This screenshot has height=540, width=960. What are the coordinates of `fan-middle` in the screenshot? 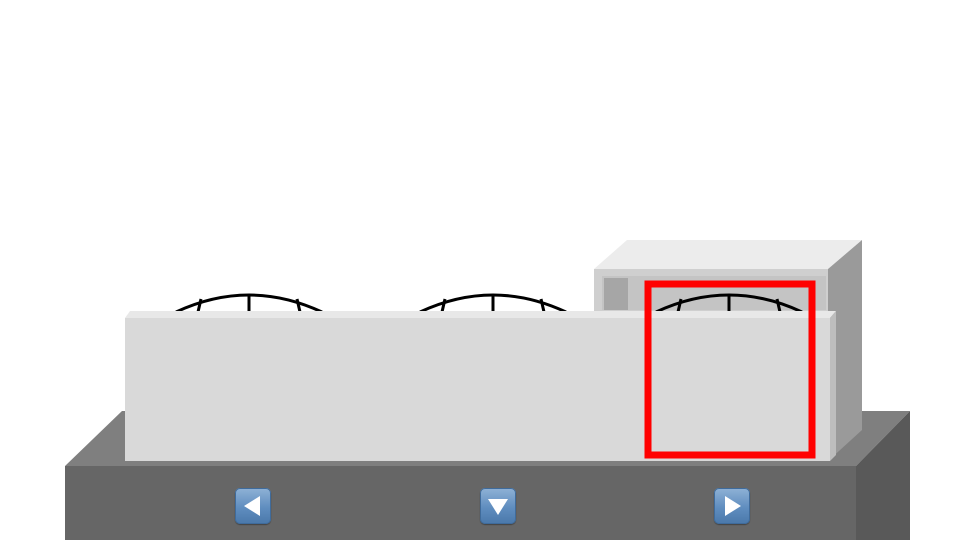 It's located at (493, 303).